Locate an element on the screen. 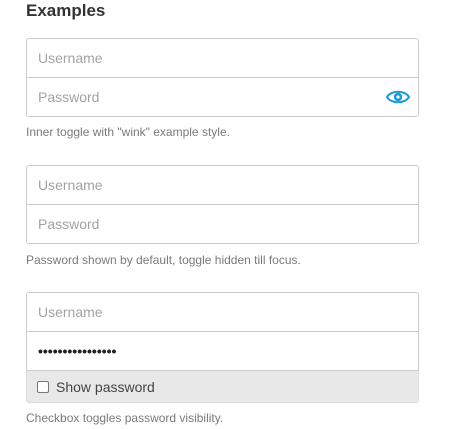 This screenshot has height=429, width=474. show-password-label: Show password is located at coordinates (105, 387).